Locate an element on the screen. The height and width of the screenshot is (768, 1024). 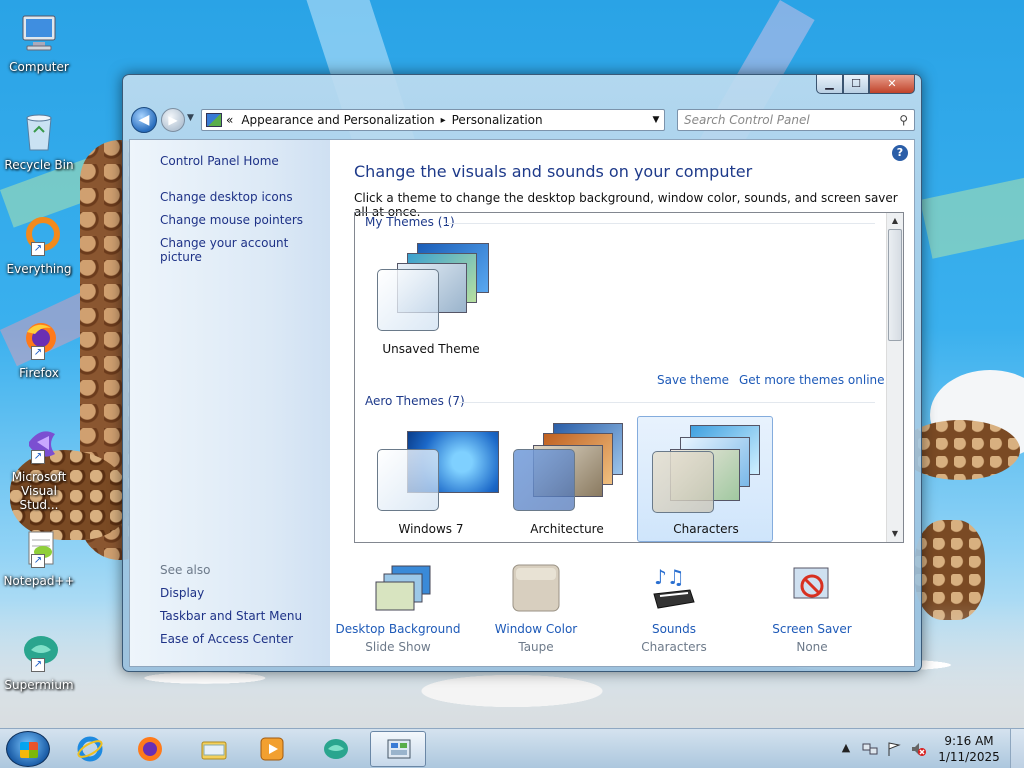
taskbar-firefox is located at coordinates (150, 749).